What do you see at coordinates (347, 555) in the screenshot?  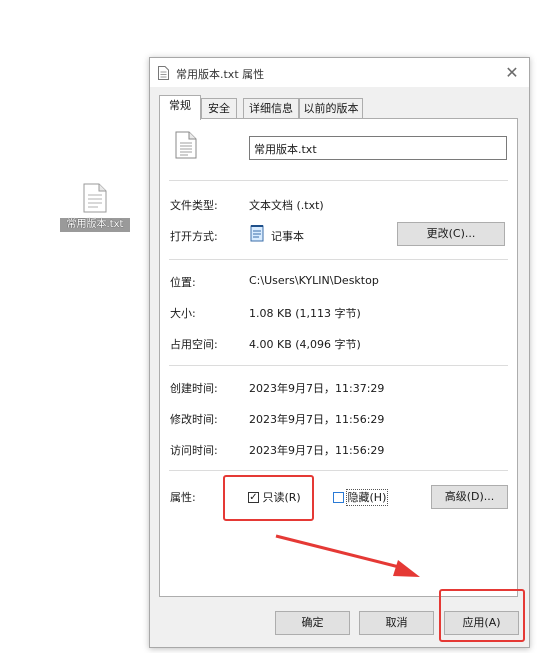 I see `annotation-arrow` at bounding box center [347, 555].